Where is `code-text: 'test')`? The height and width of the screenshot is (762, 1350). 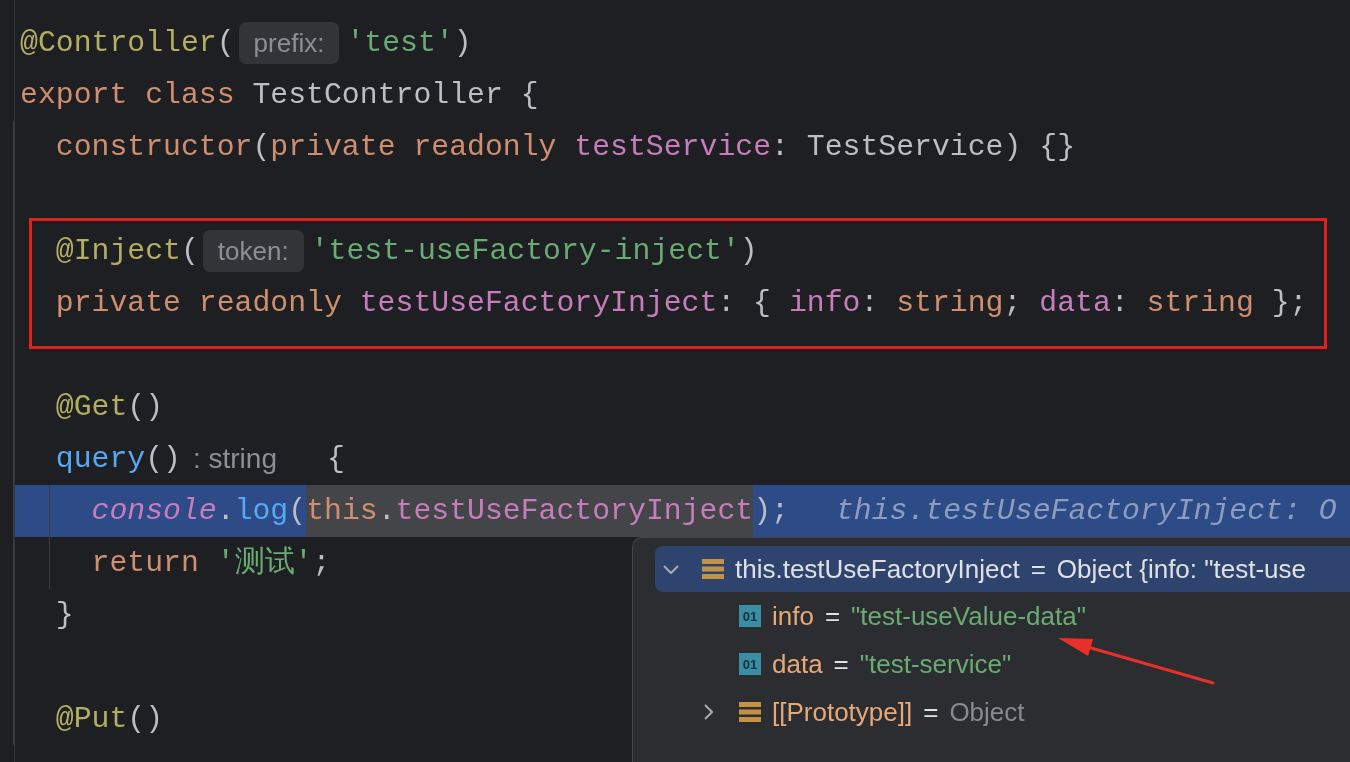
code-text: 'test') is located at coordinates (409, 43).